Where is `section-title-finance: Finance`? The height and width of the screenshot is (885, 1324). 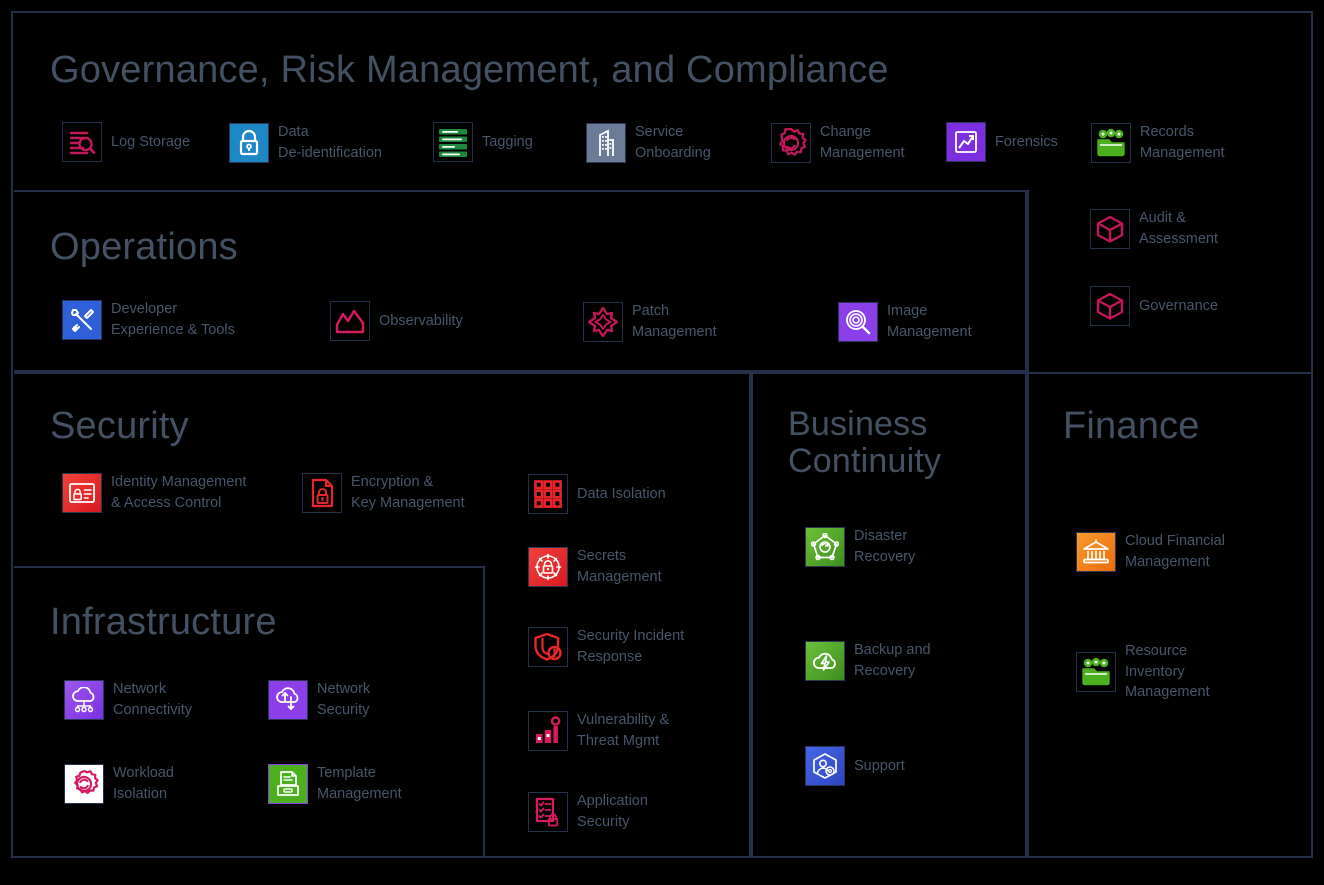
section-title-finance: Finance is located at coordinates (1131, 426).